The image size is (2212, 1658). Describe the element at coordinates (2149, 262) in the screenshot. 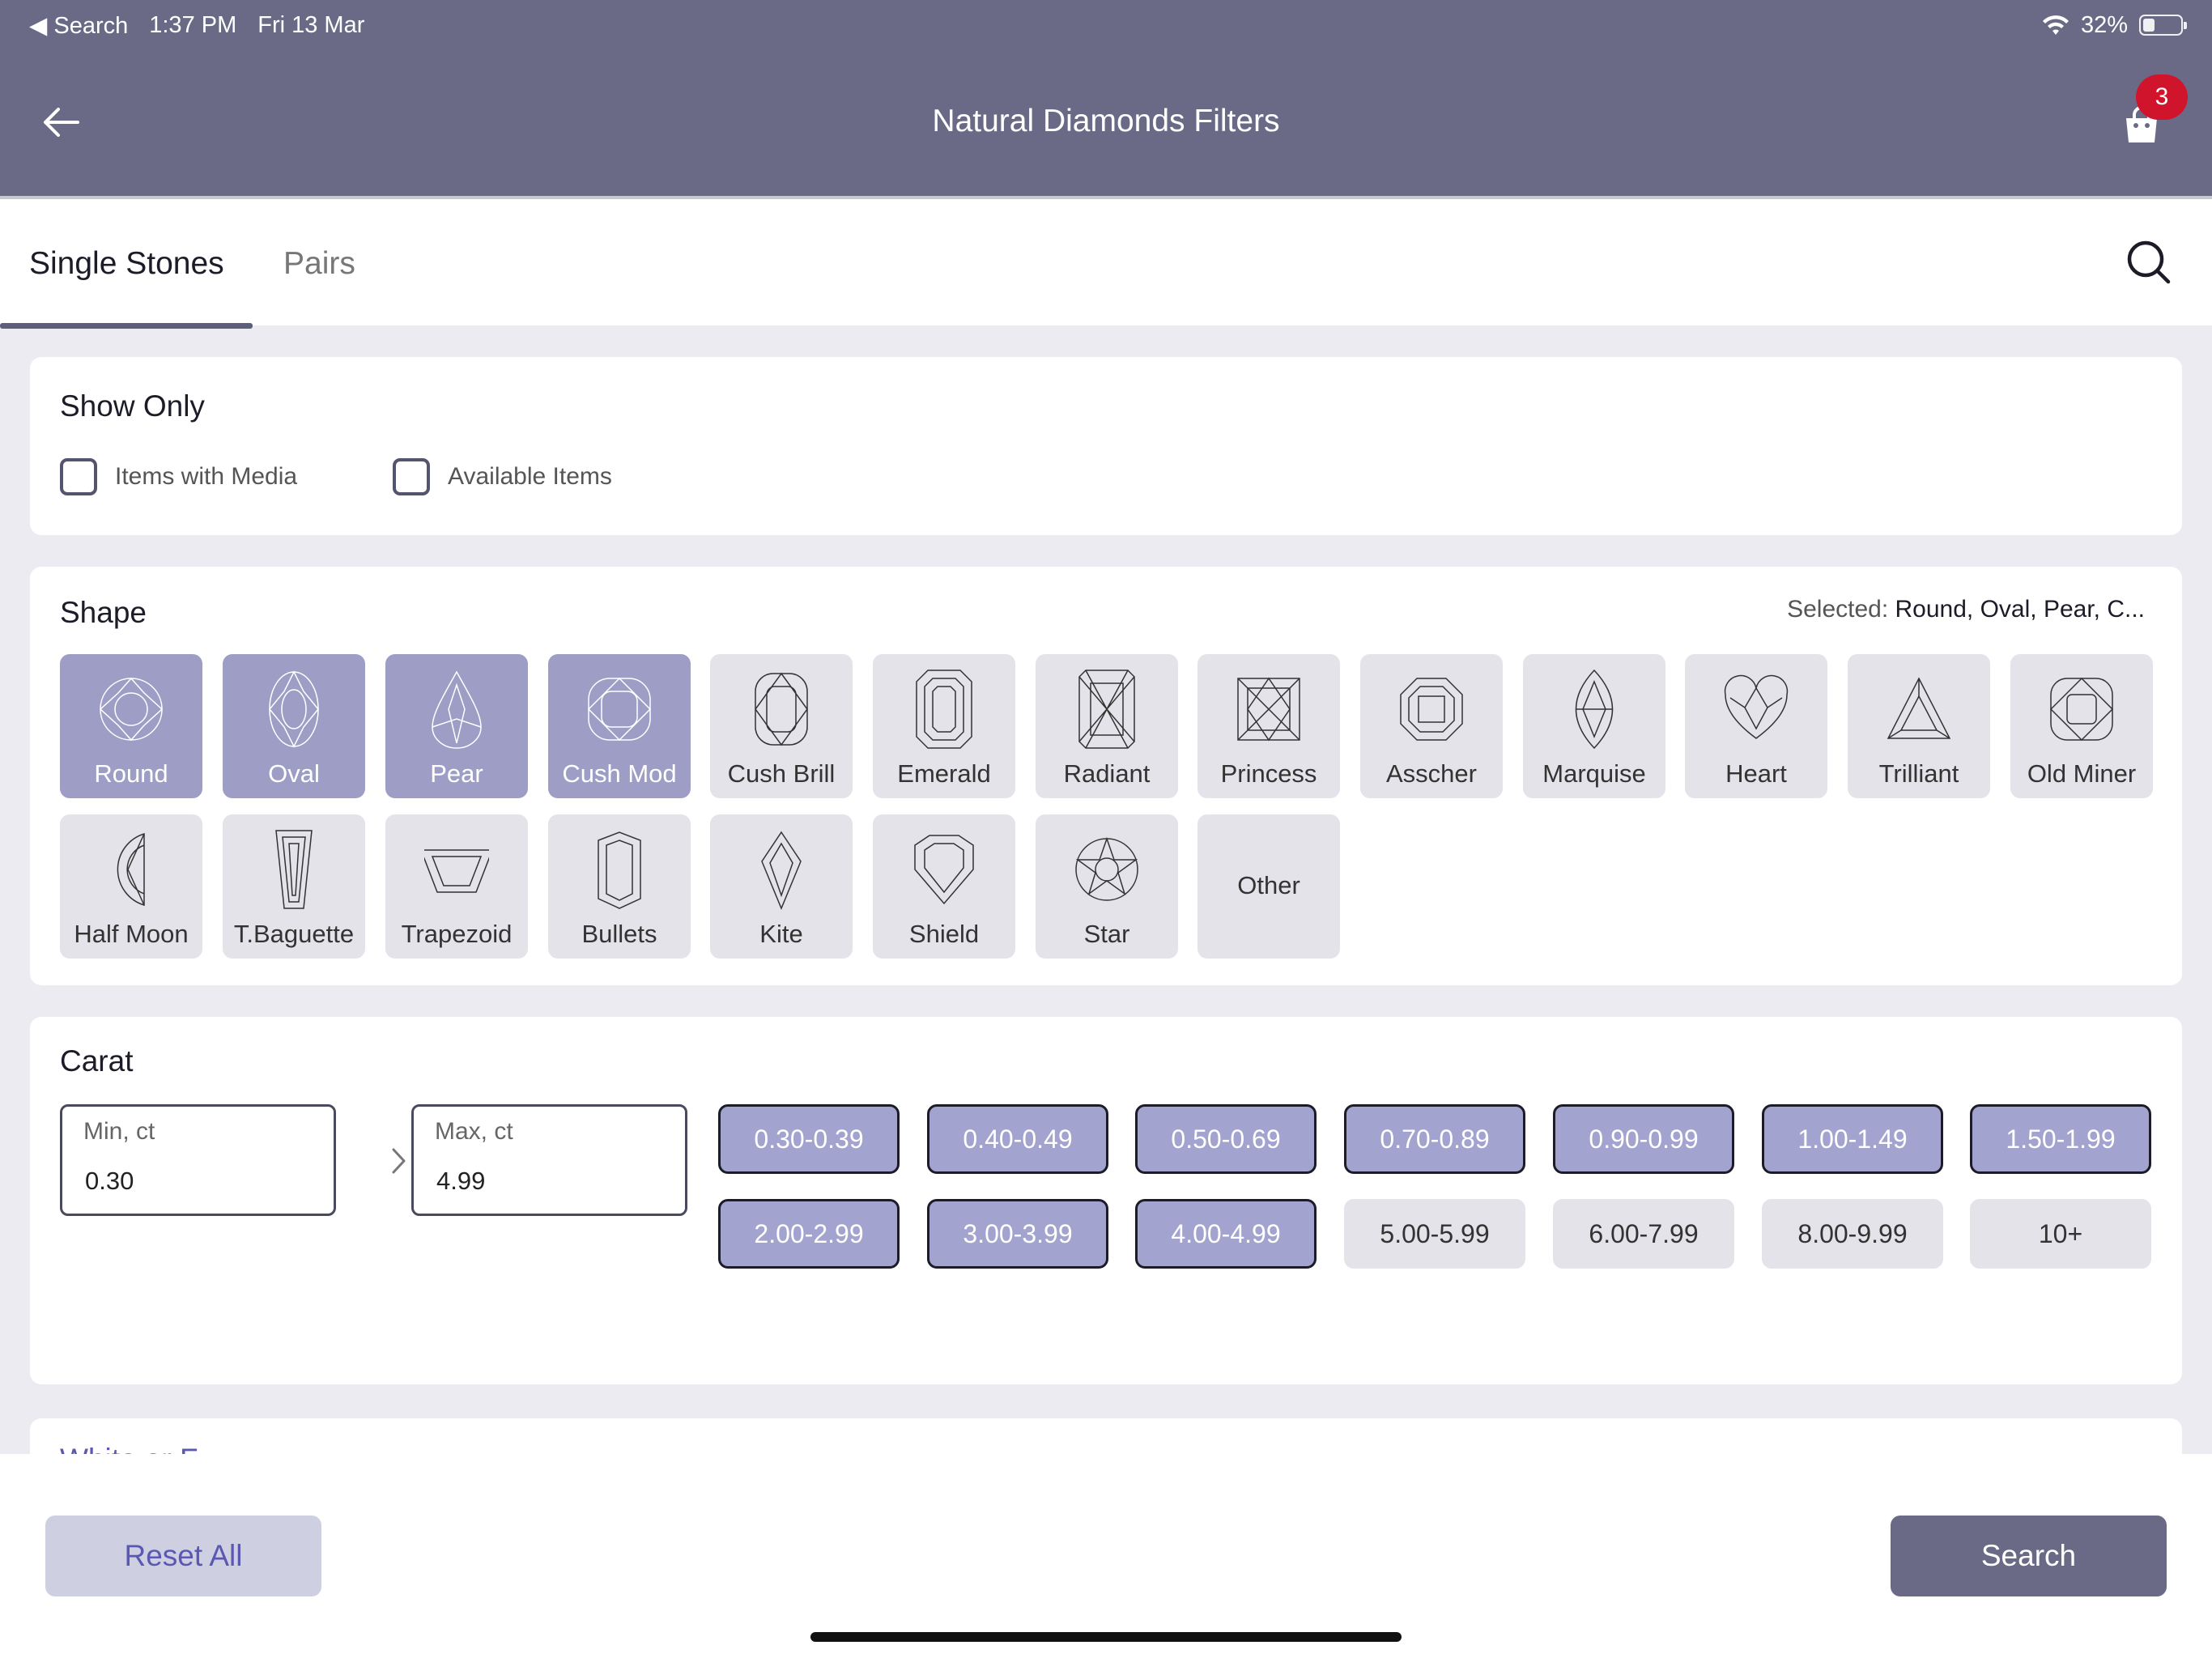

I see `search-icon` at that location.